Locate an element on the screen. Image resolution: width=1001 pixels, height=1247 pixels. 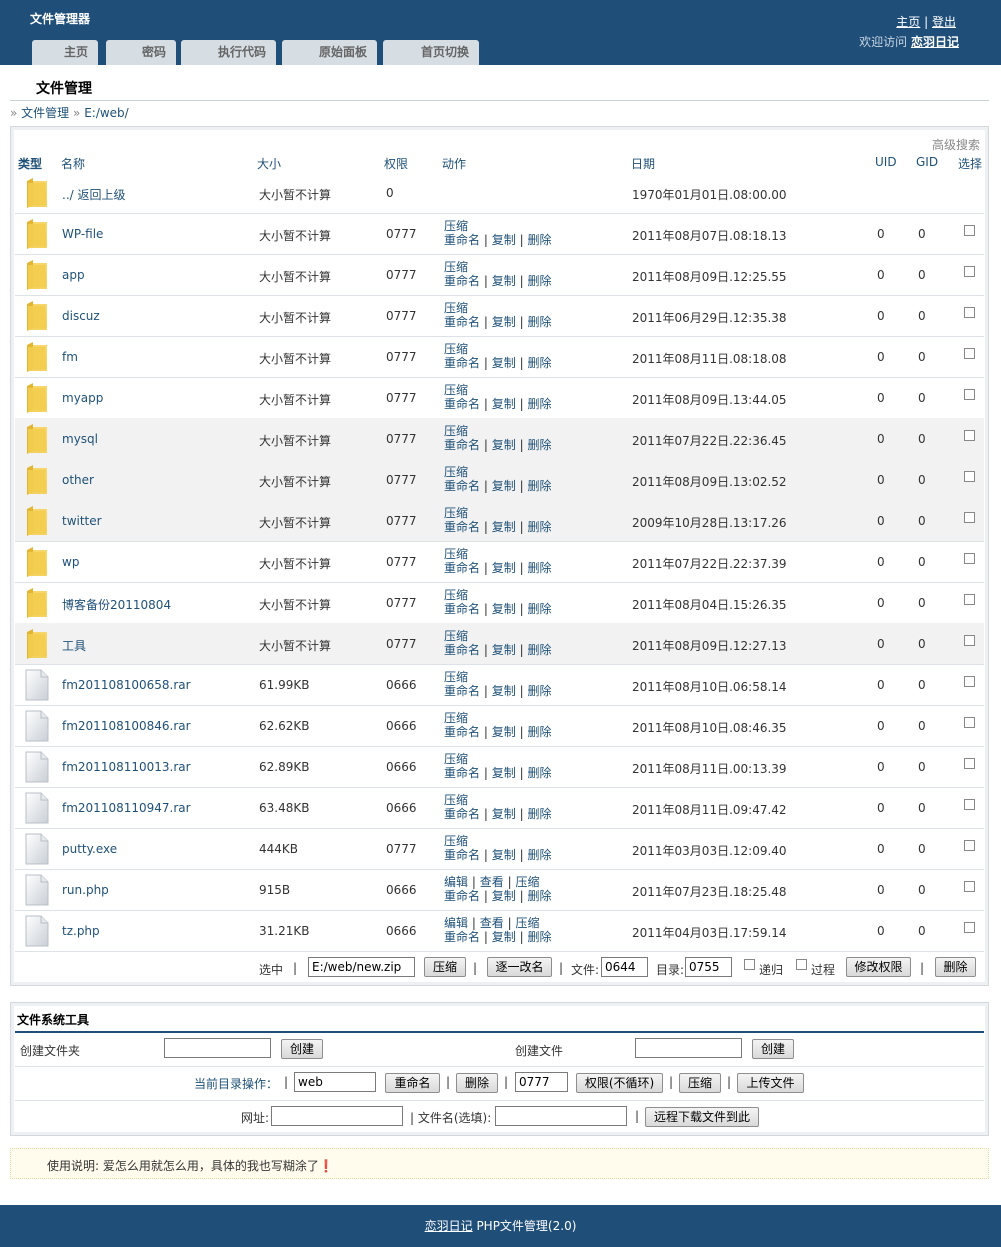
file-name-link: 工具 is located at coordinates (74, 645).